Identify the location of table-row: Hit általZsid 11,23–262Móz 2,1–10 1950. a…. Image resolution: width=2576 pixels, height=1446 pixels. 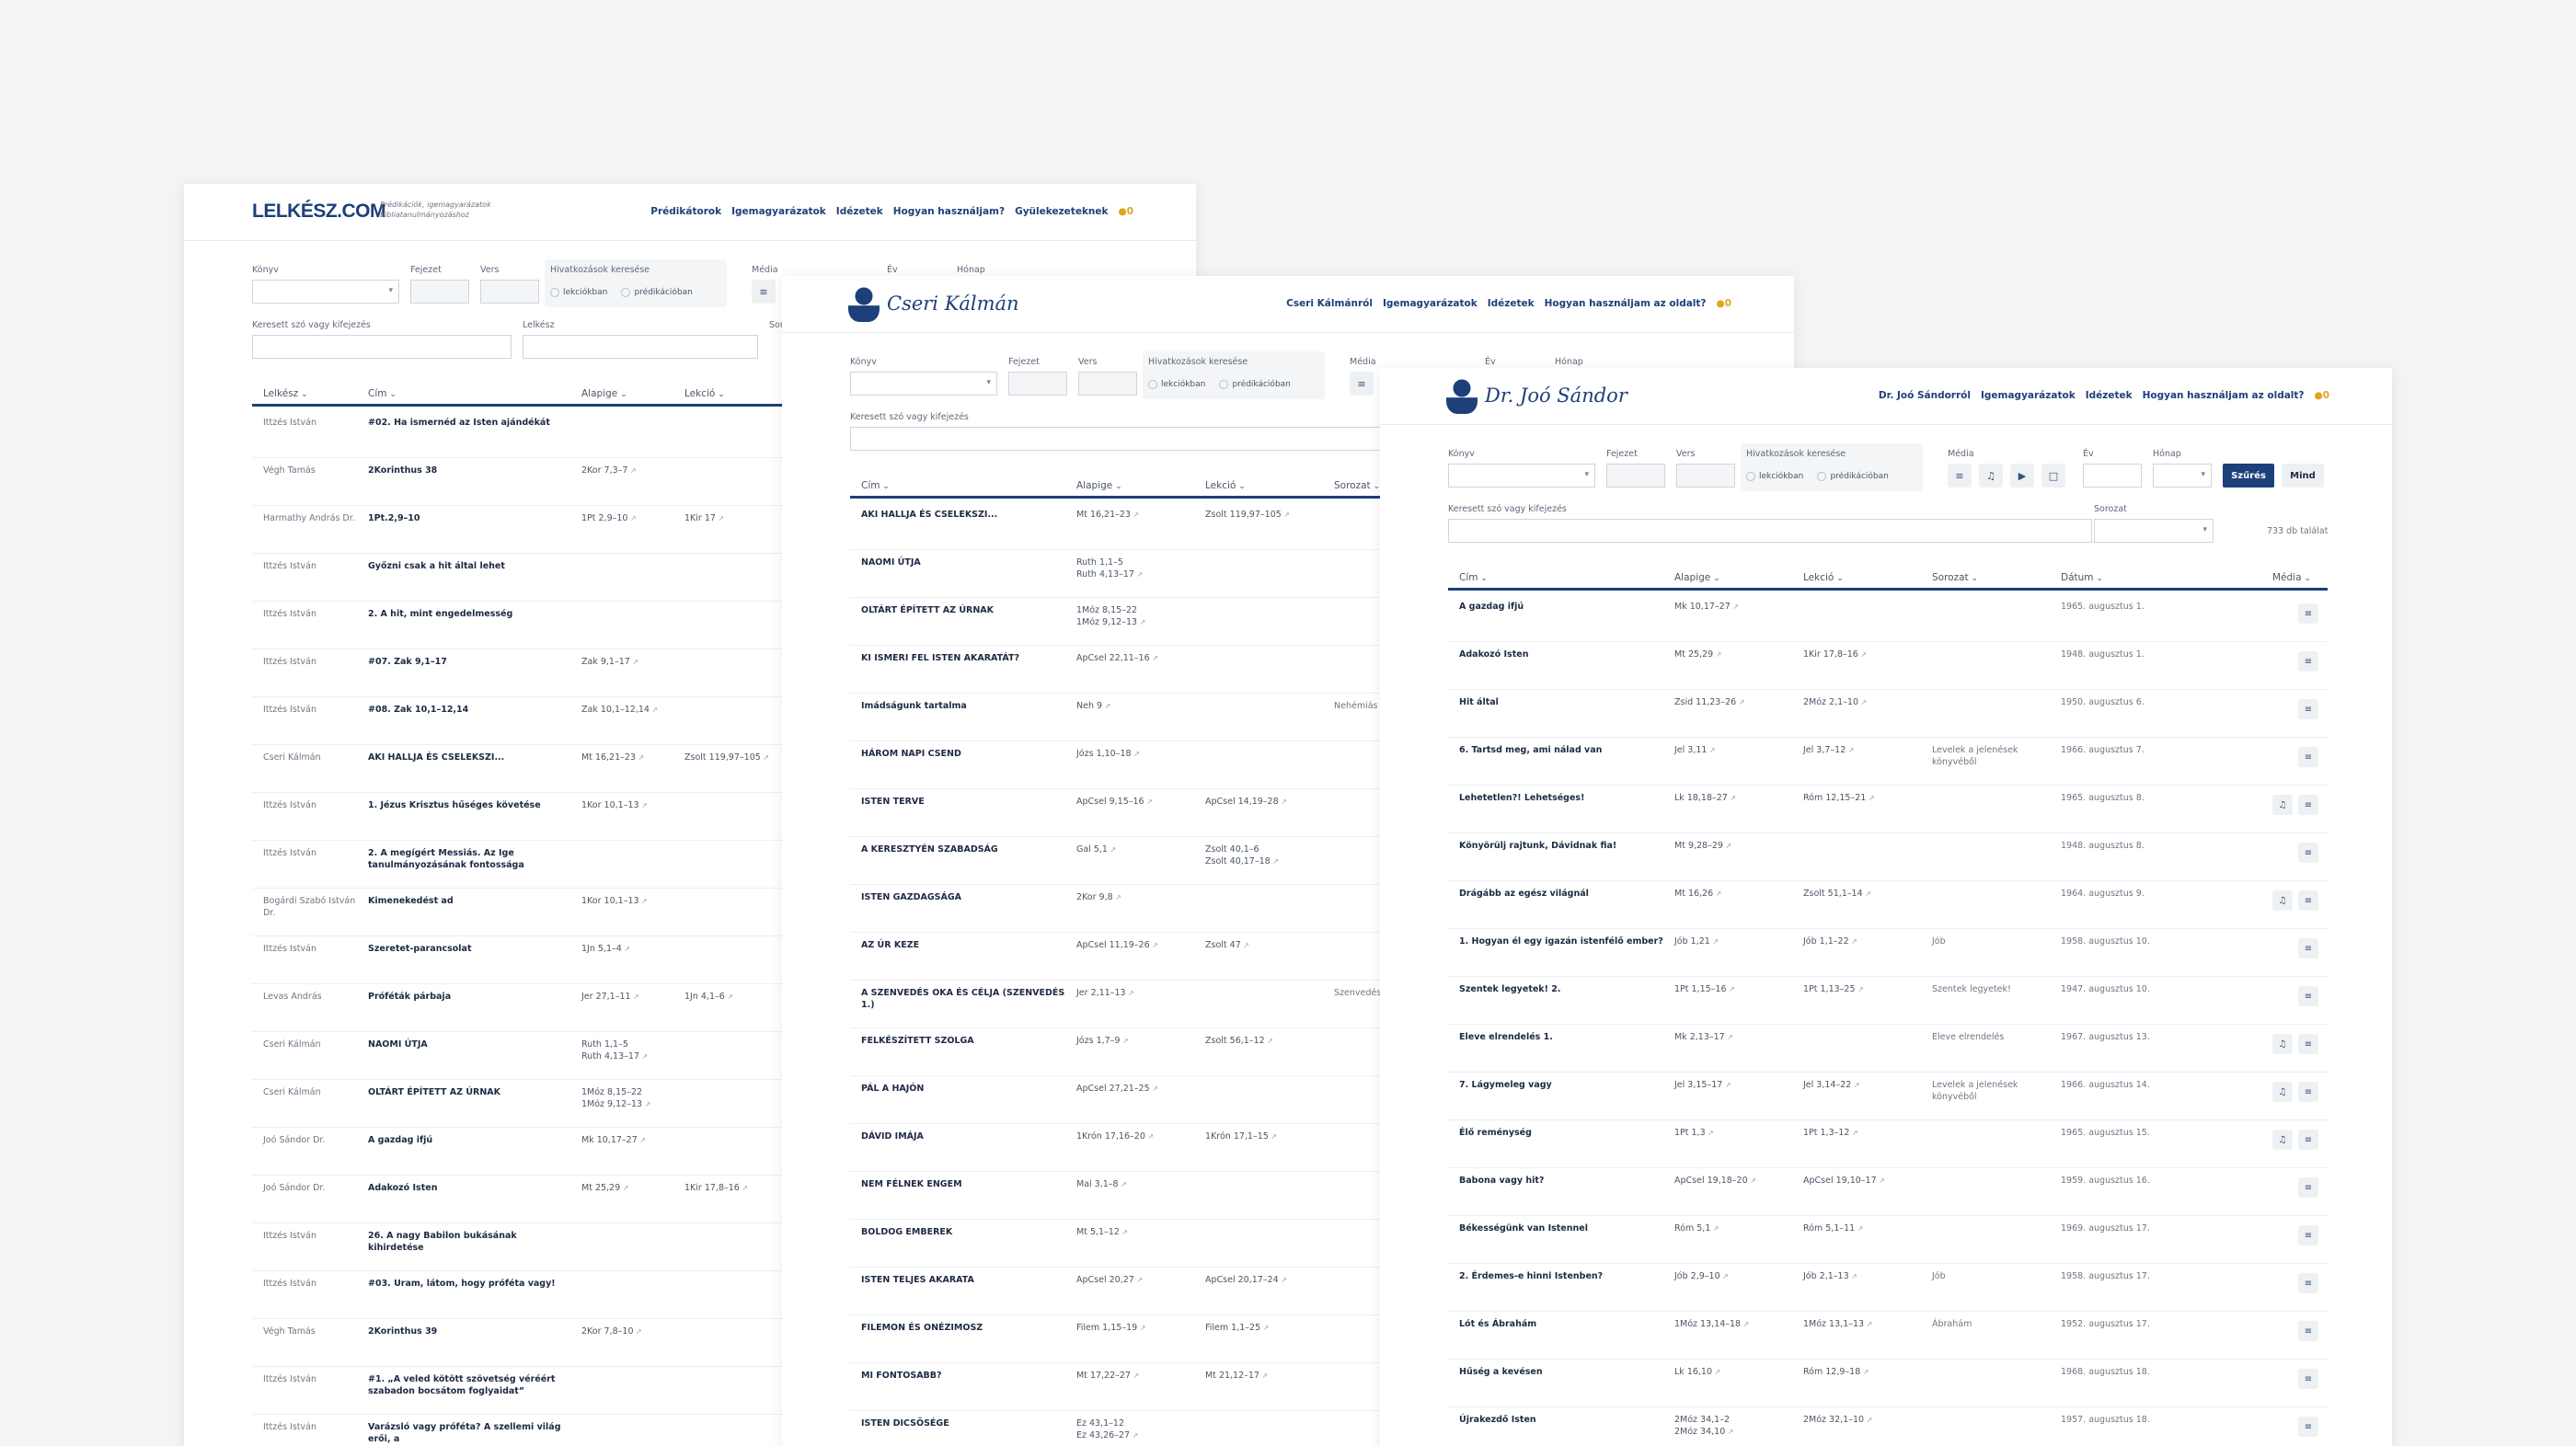
(1888, 714).